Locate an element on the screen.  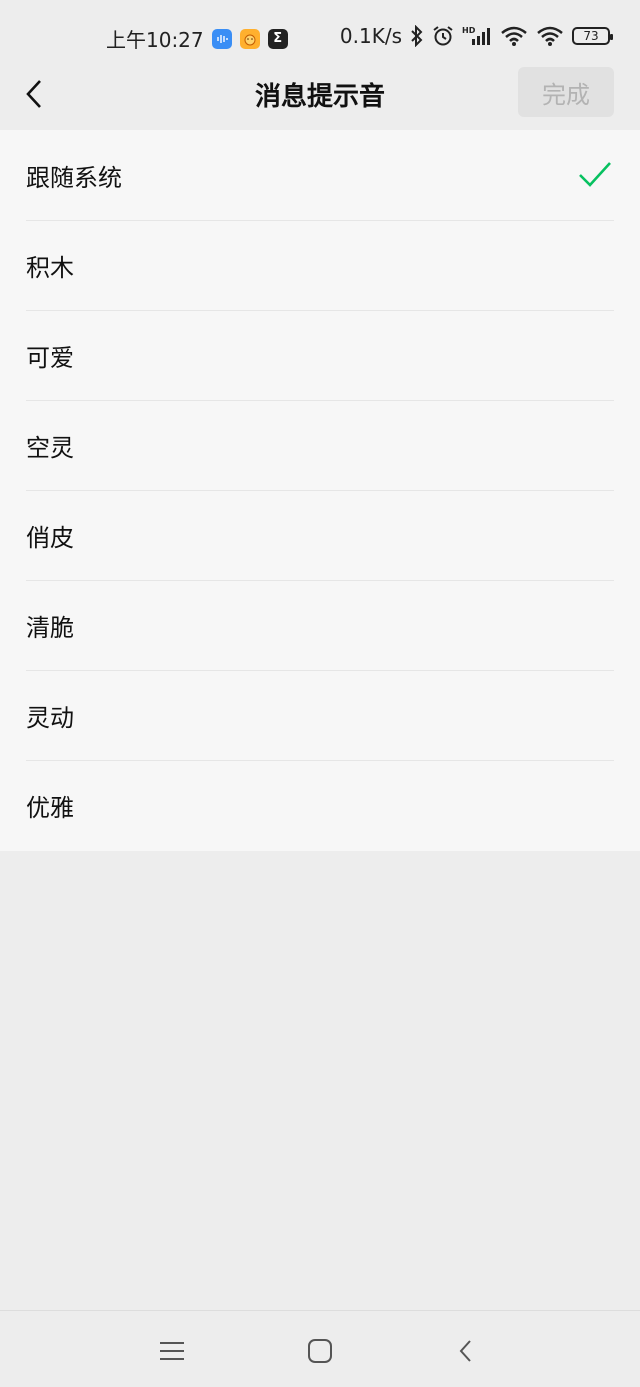
alarm-icon is located at coordinates (443, 36).